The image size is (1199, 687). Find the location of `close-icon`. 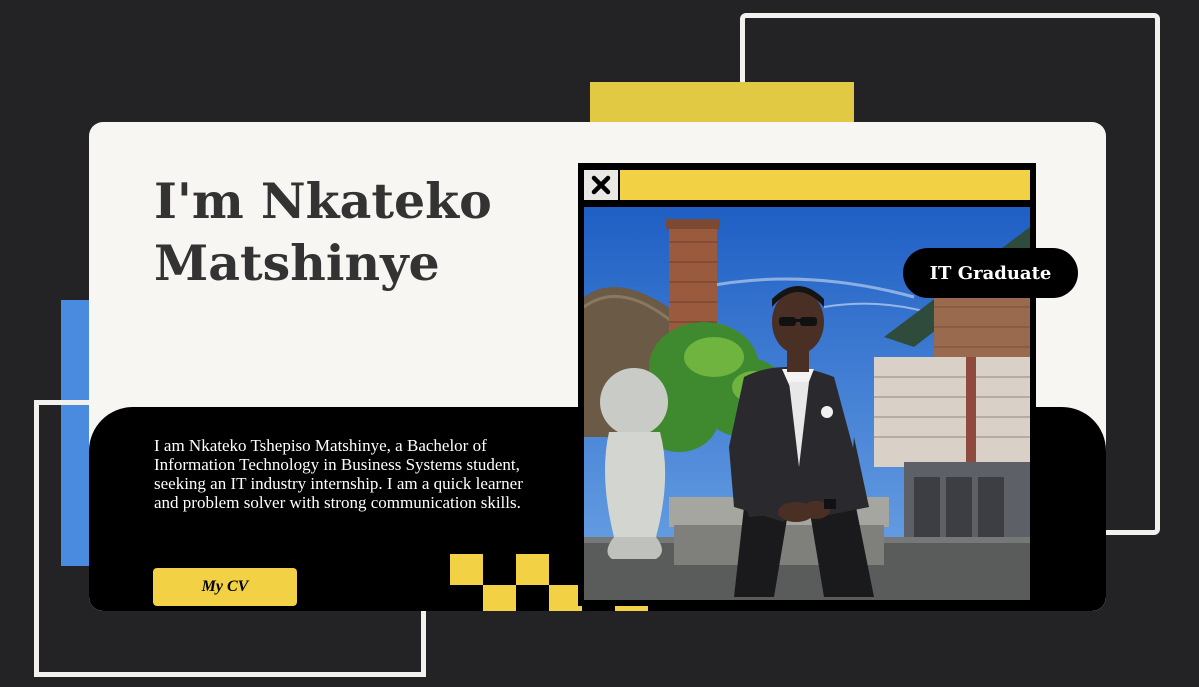

close-icon is located at coordinates (601, 185).